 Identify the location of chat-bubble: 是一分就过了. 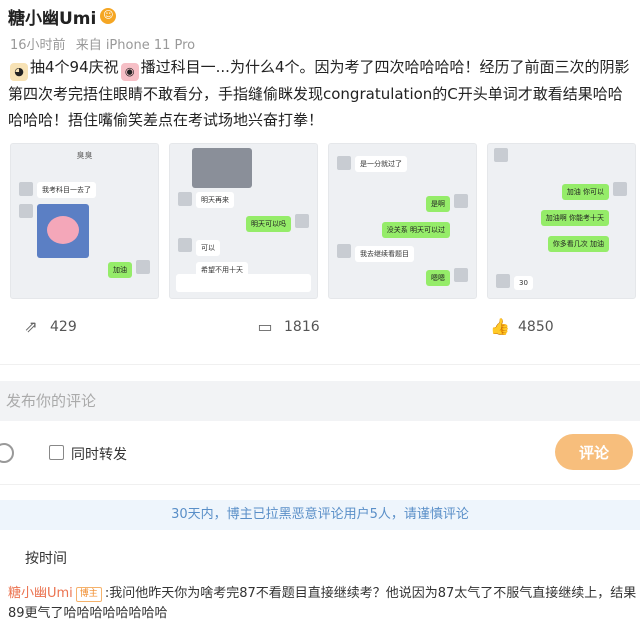
(381, 164).